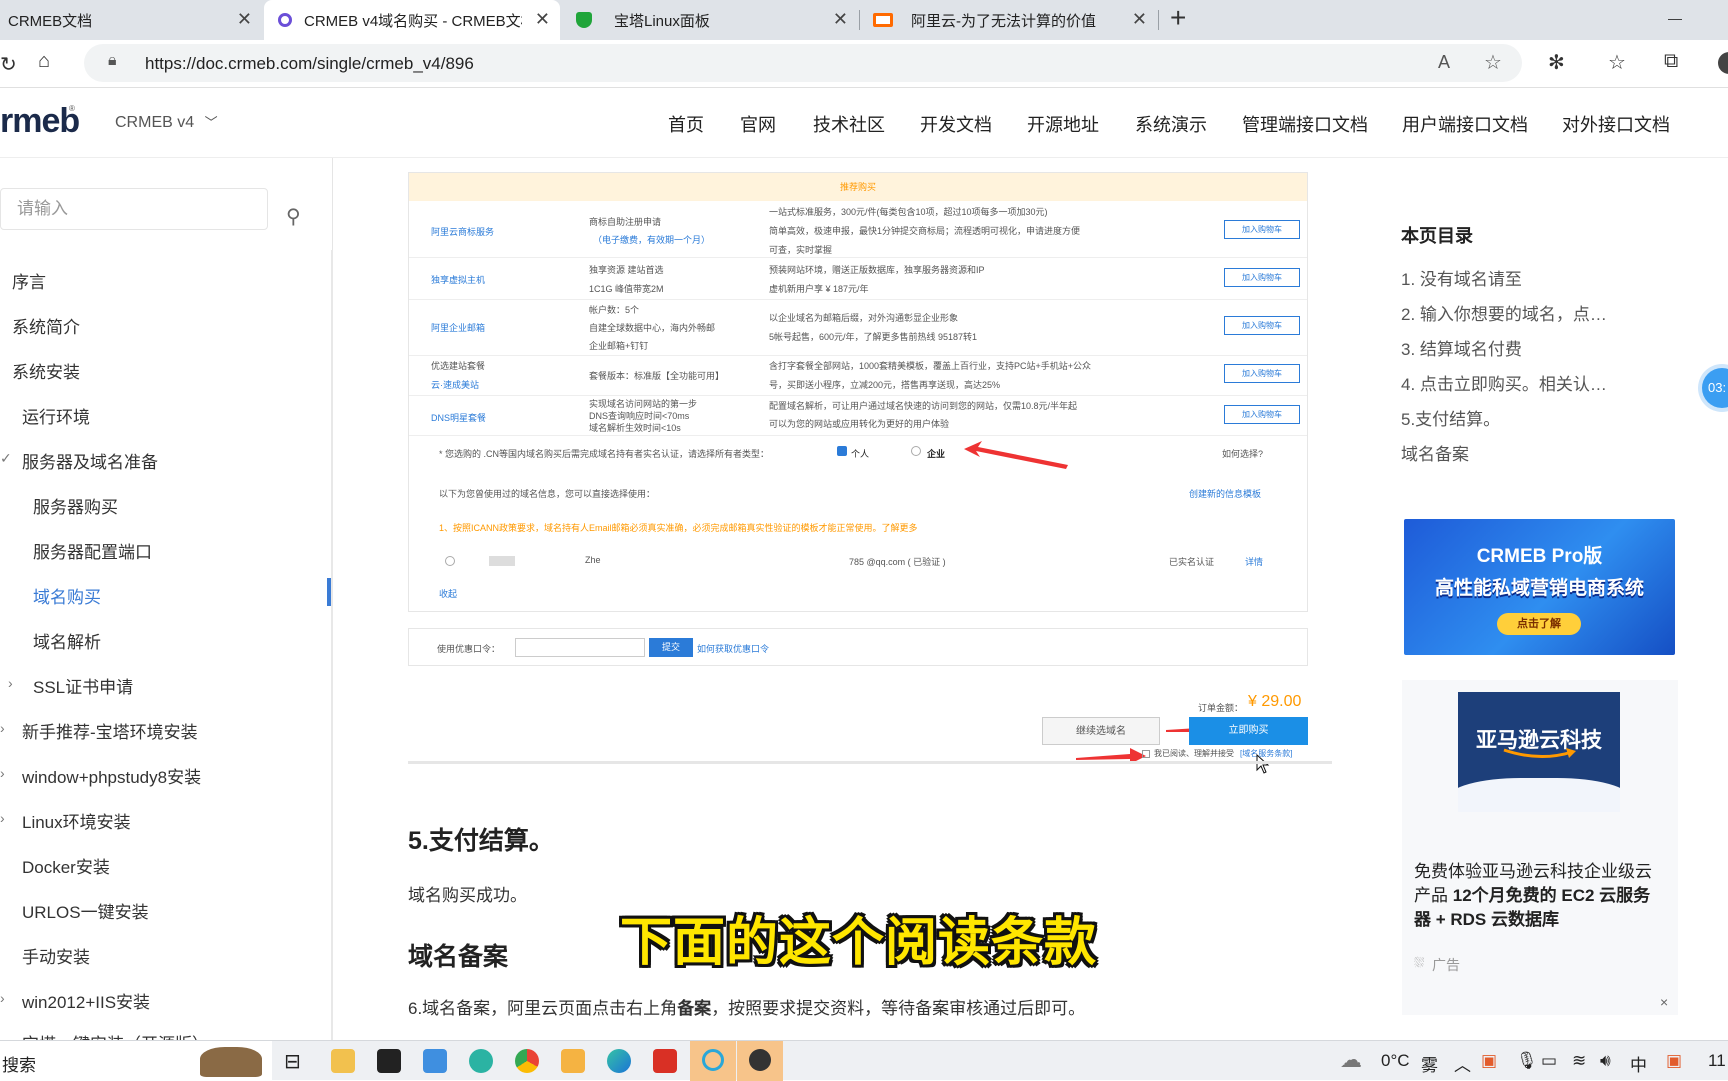 Image resolution: width=1728 pixels, height=1081 pixels. What do you see at coordinates (1527, 1061) in the screenshot?
I see `microphone-icon: 🎙︎` at bounding box center [1527, 1061].